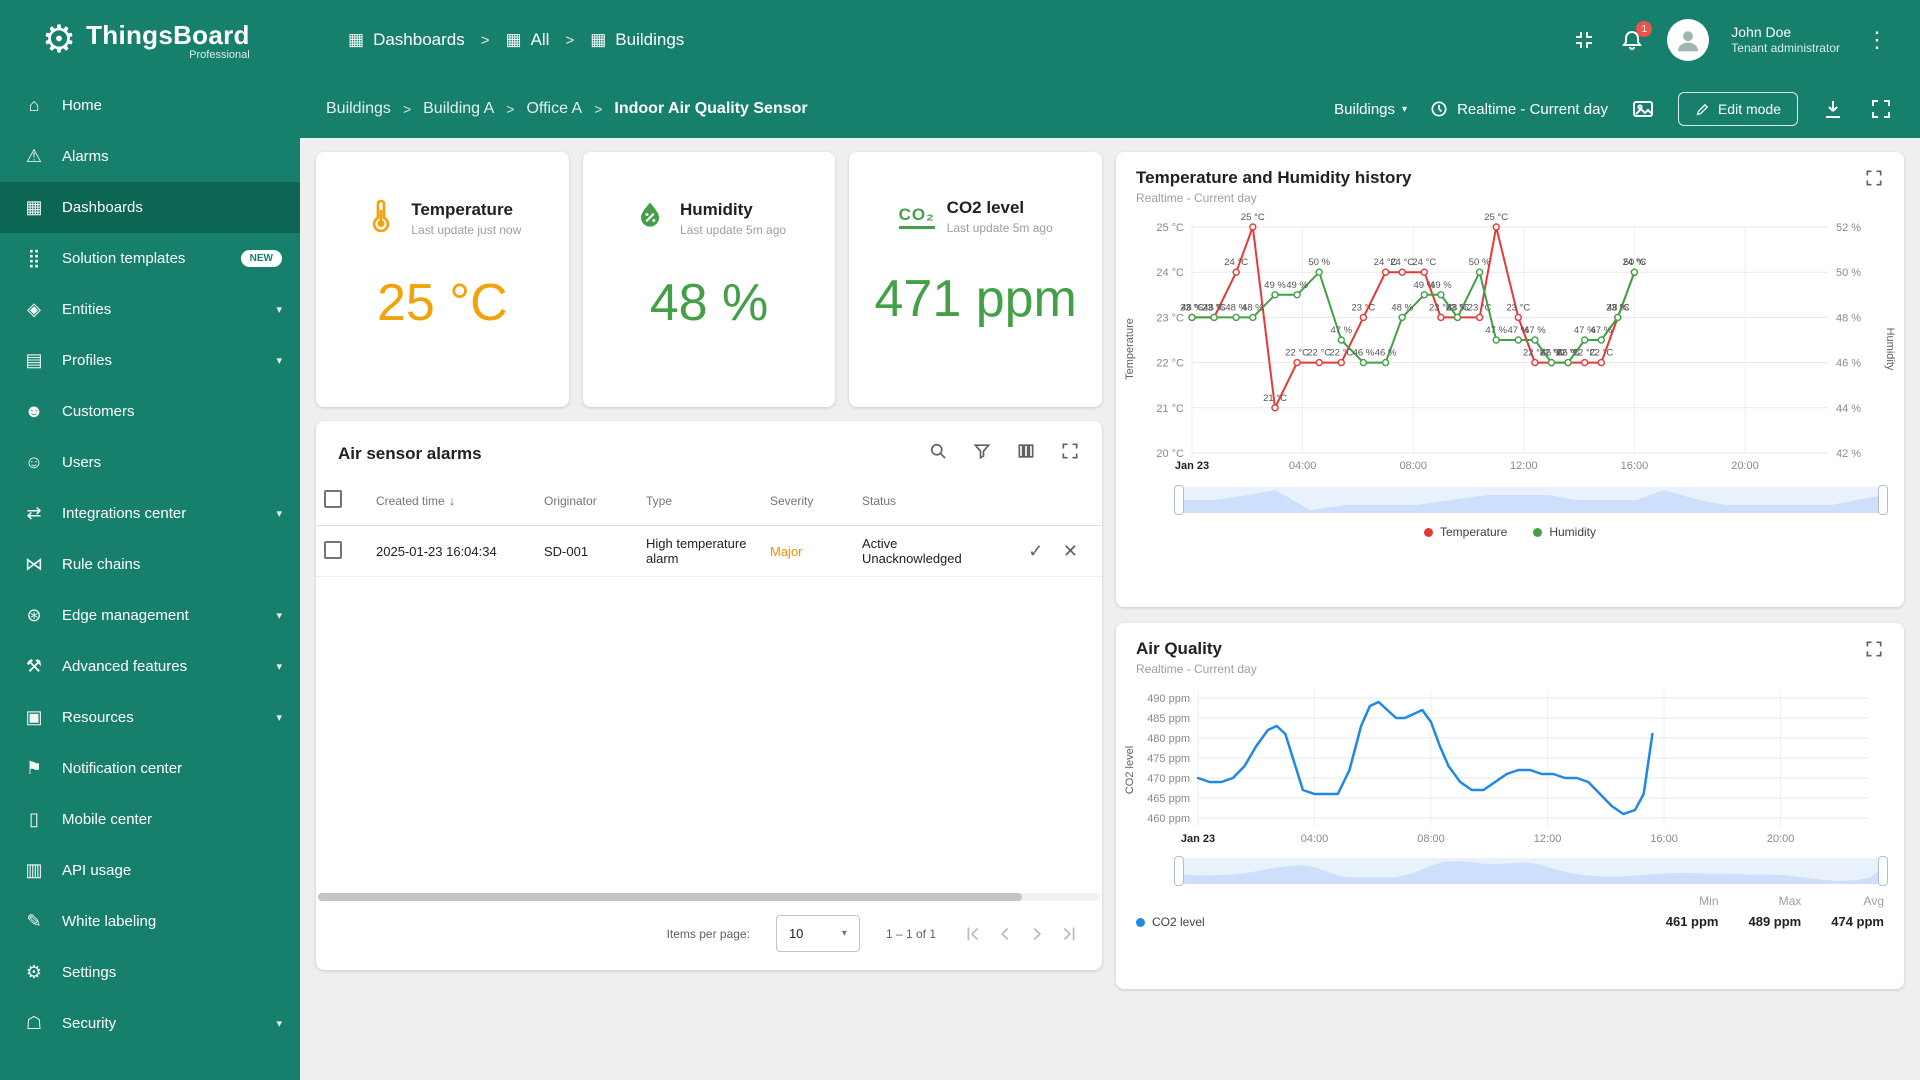  What do you see at coordinates (817, 933) in the screenshot?
I see `items-per-page-select: 10 ▾` at bounding box center [817, 933].